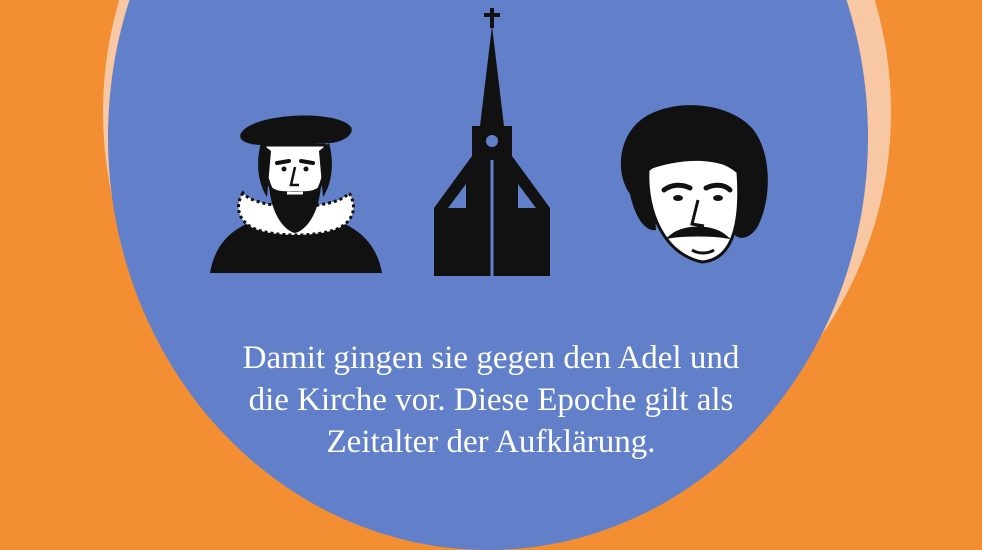 The image size is (982, 550). What do you see at coordinates (296, 194) in the screenshot?
I see `scholar-portrait-icon` at bounding box center [296, 194].